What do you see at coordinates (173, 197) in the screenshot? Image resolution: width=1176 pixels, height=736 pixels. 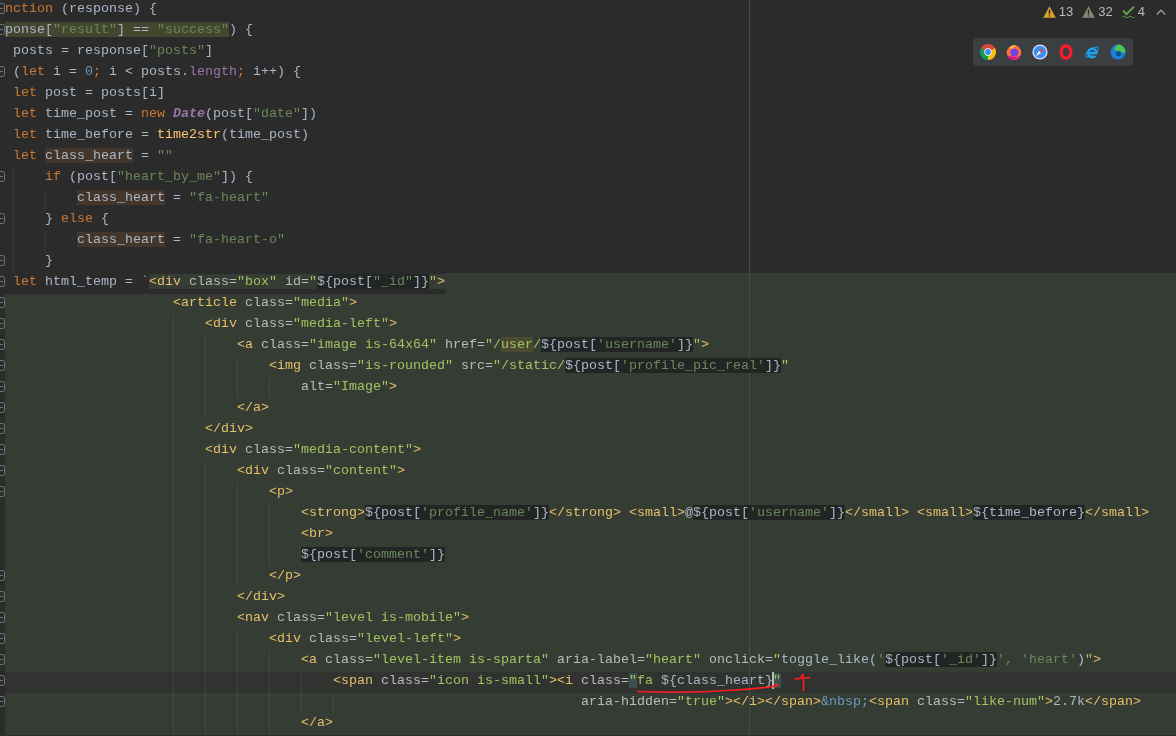 I see `code-line: class_heart = "fa-heart"` at bounding box center [173, 197].